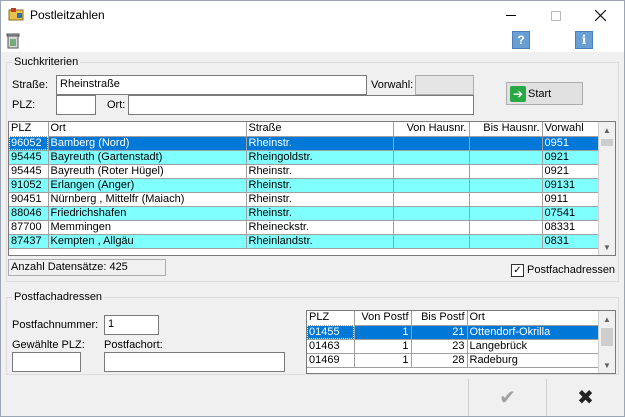 This screenshot has height=417, width=625. I want to click on search-group-label: Suchkriterien, so click(46, 62).